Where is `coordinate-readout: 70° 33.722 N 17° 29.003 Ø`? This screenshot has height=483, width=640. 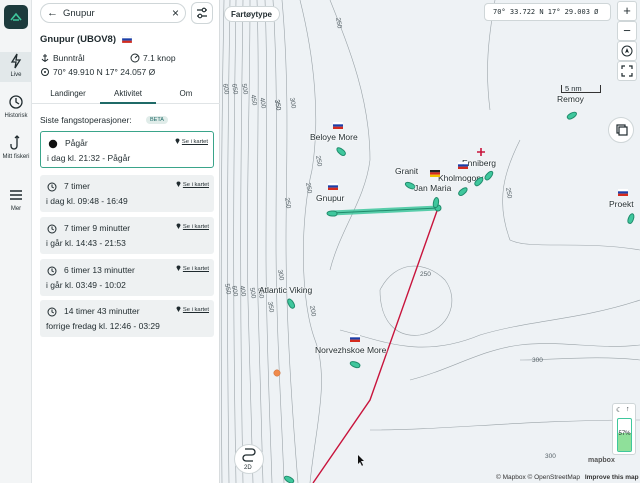 coordinate-readout: 70° 33.722 N 17° 29.003 Ø is located at coordinates (547, 12).